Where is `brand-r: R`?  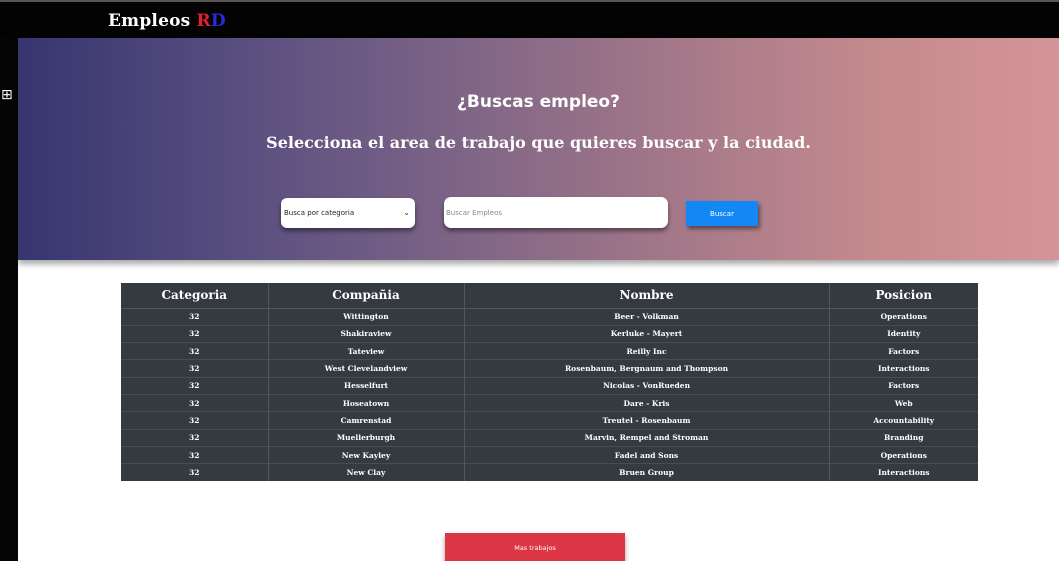
brand-r: R is located at coordinates (203, 21).